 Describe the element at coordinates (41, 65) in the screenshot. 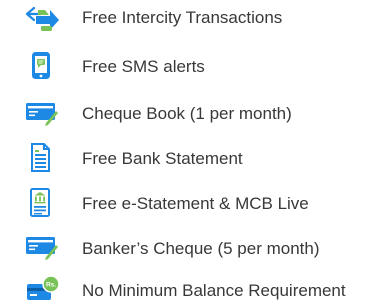

I see `mobile-message-icon` at that location.